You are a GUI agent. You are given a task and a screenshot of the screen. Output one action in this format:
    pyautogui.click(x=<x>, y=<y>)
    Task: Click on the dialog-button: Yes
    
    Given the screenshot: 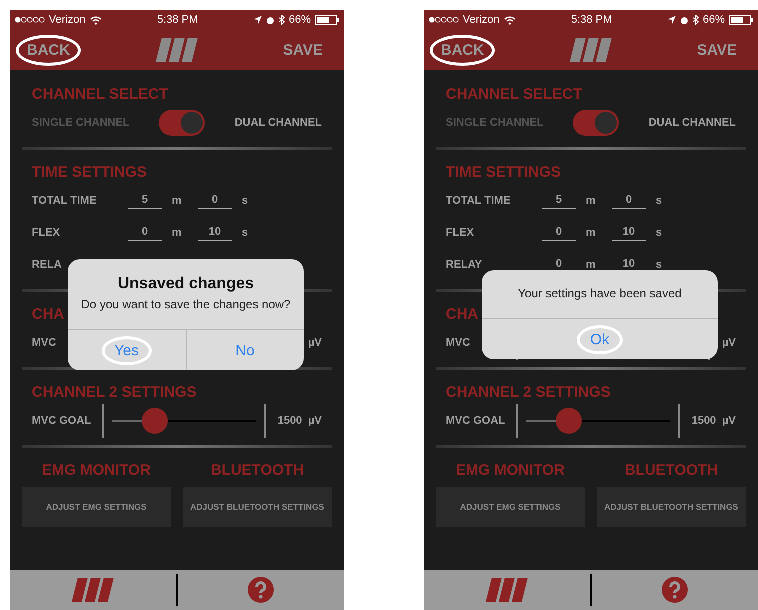 What is the action you would take?
    pyautogui.click(x=127, y=350)
    